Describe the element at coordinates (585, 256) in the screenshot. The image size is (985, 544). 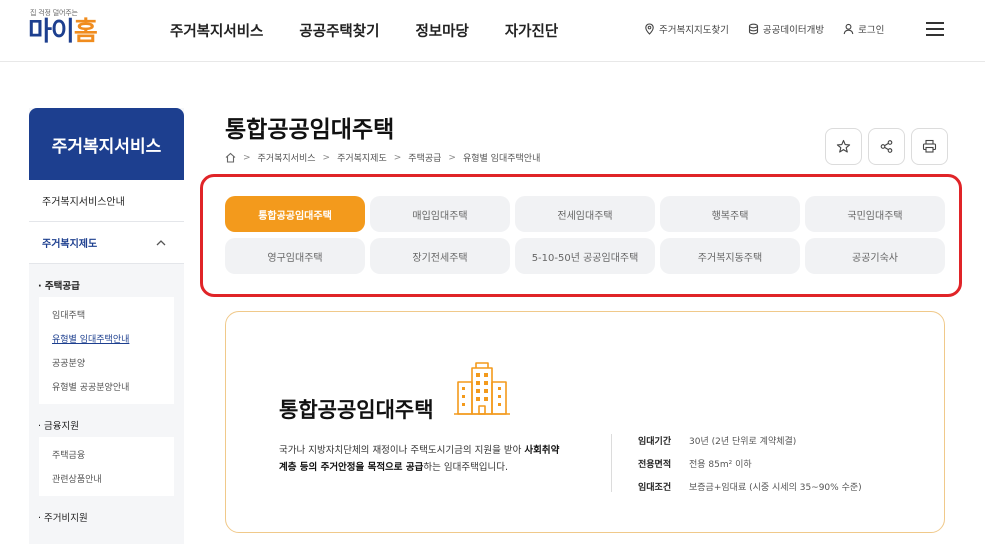
I see `tab-5-10-50-year-rental: 5-10-50년 공공임대주택` at that location.